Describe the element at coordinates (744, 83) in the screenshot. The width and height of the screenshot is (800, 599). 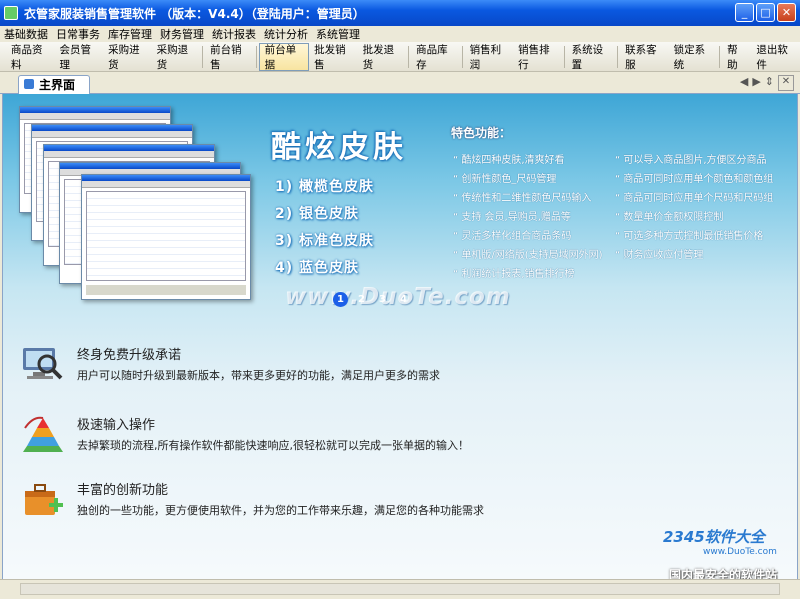
I see `tab-prev-icon: ◀` at that location.